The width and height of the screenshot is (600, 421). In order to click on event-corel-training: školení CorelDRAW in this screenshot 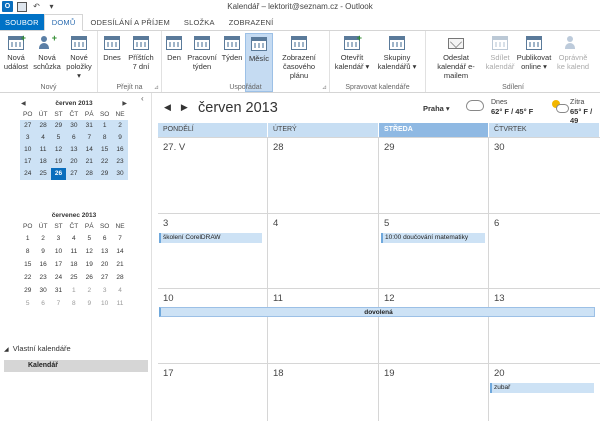, I will do `click(210, 238)`.